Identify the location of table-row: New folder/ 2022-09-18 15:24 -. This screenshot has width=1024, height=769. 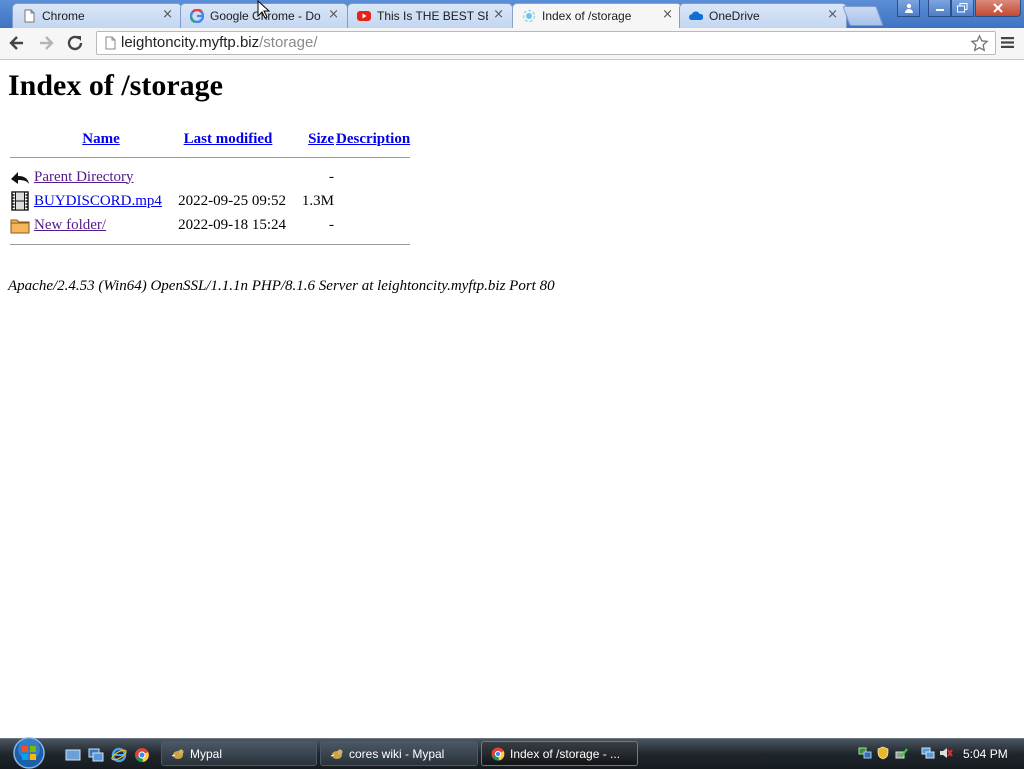
(210, 225).